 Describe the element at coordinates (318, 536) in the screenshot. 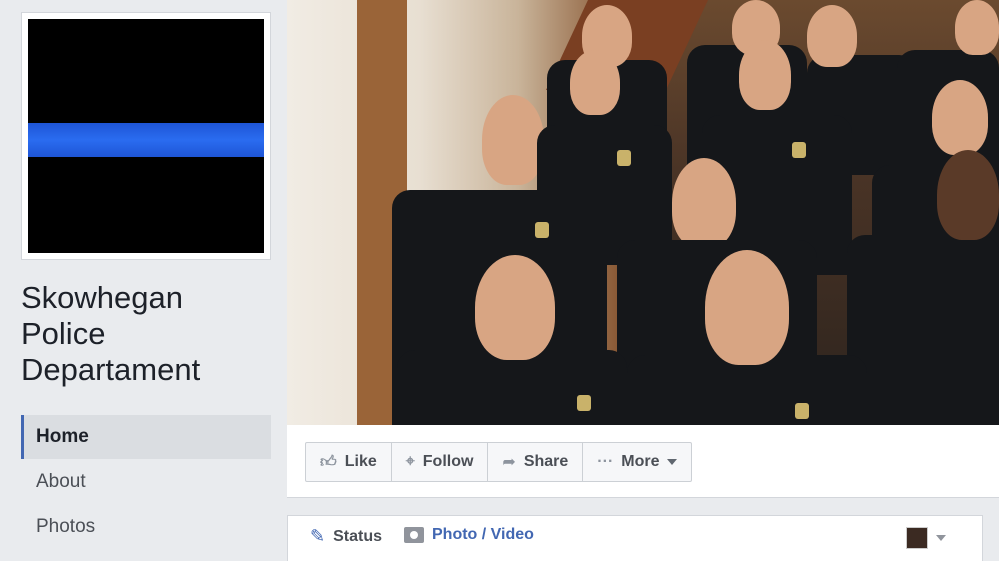

I see `pencil-icon: ✎` at that location.